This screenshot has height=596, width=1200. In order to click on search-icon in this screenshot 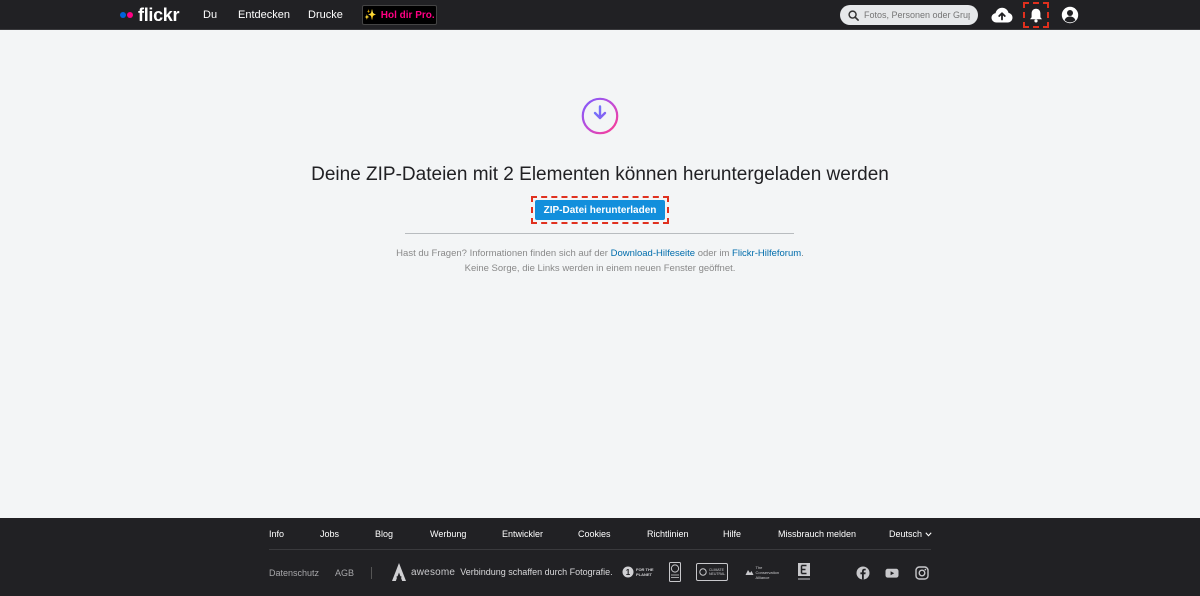, I will do `click(853, 15)`.